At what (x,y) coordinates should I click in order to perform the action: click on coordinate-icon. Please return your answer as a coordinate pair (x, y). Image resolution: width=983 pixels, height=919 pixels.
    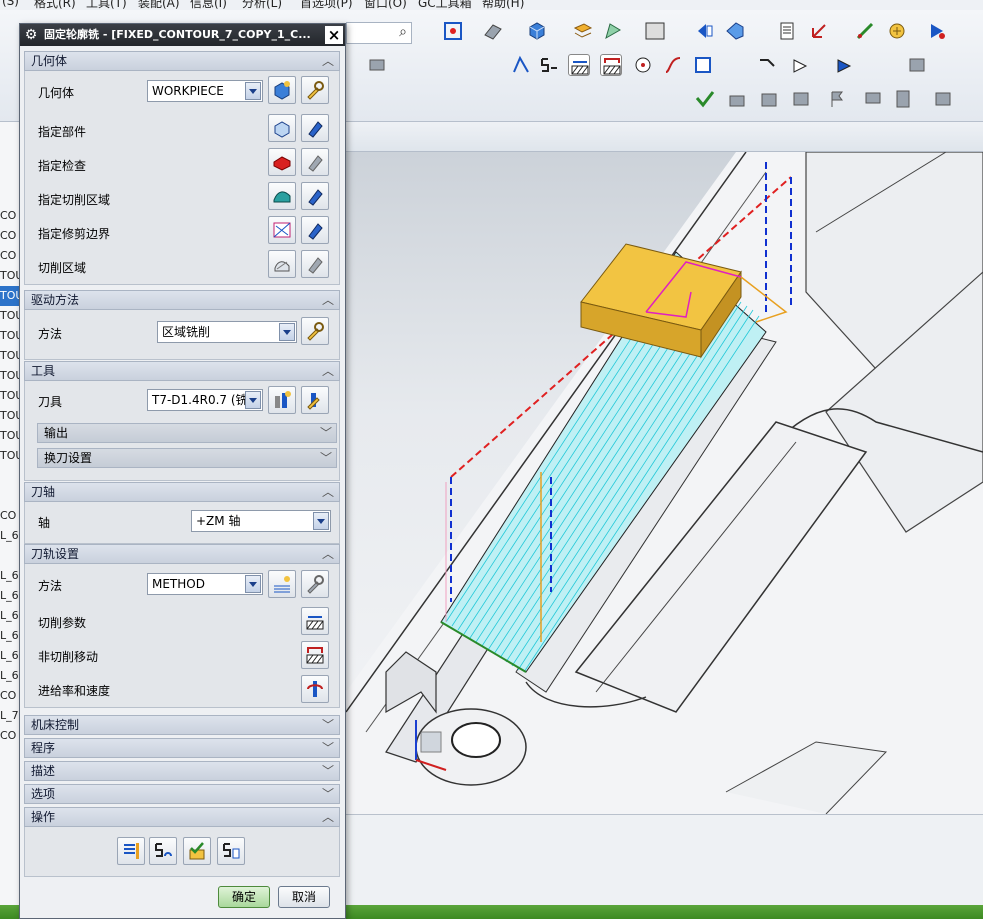
    Looking at the image, I should click on (819, 31).